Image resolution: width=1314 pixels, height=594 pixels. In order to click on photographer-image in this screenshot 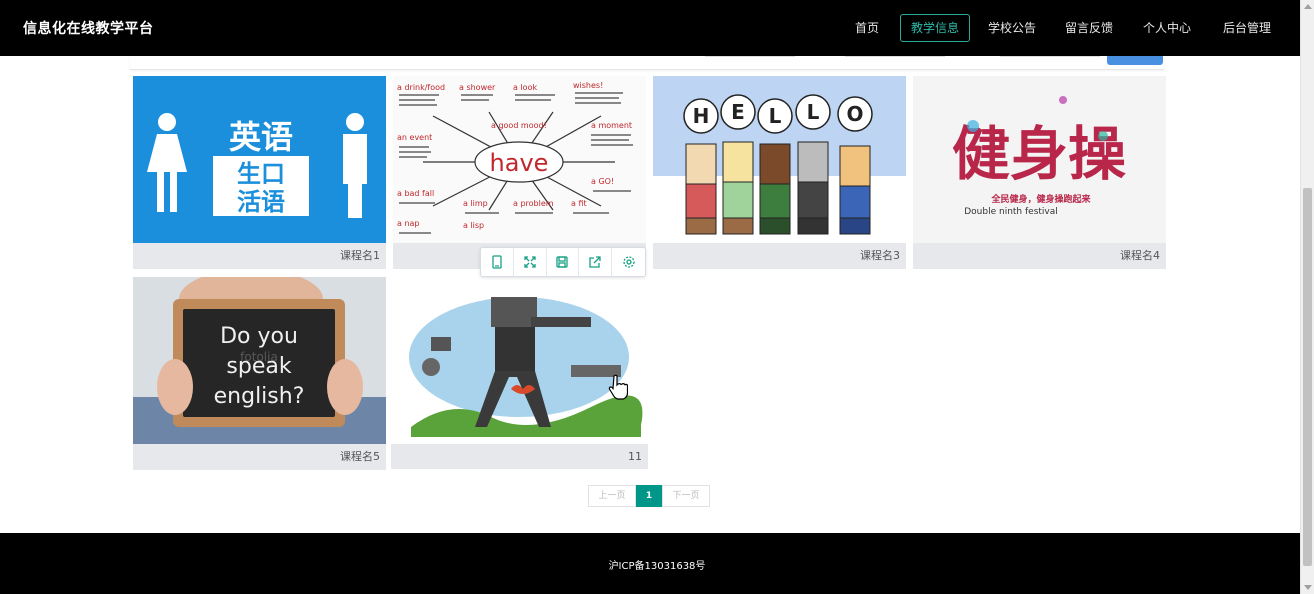, I will do `click(519, 360)`.